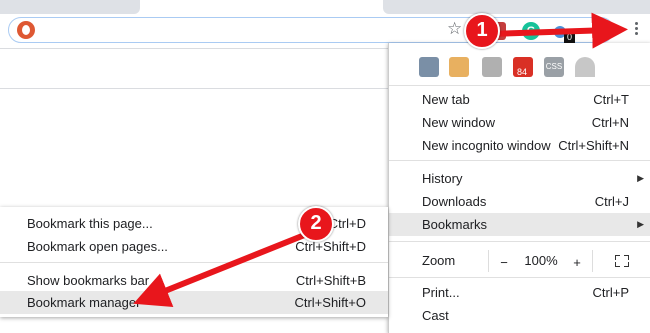  I want to click on fullscreen-icon, so click(622, 261).